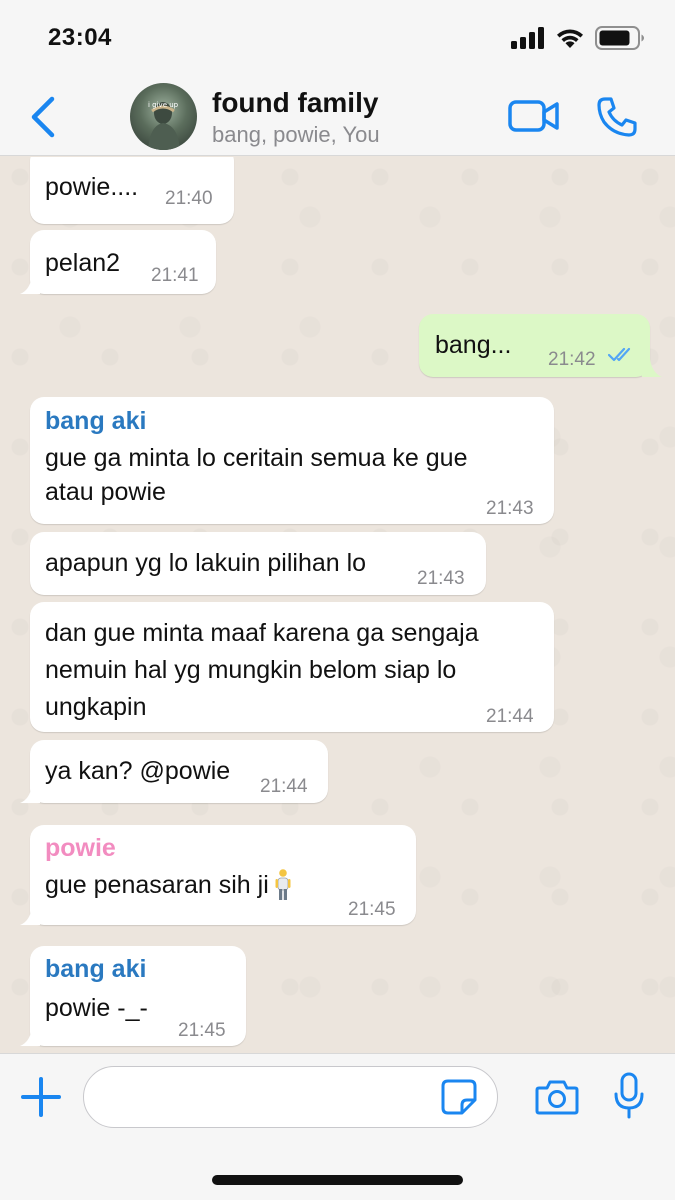  I want to click on message-time: 21:41, so click(175, 275).